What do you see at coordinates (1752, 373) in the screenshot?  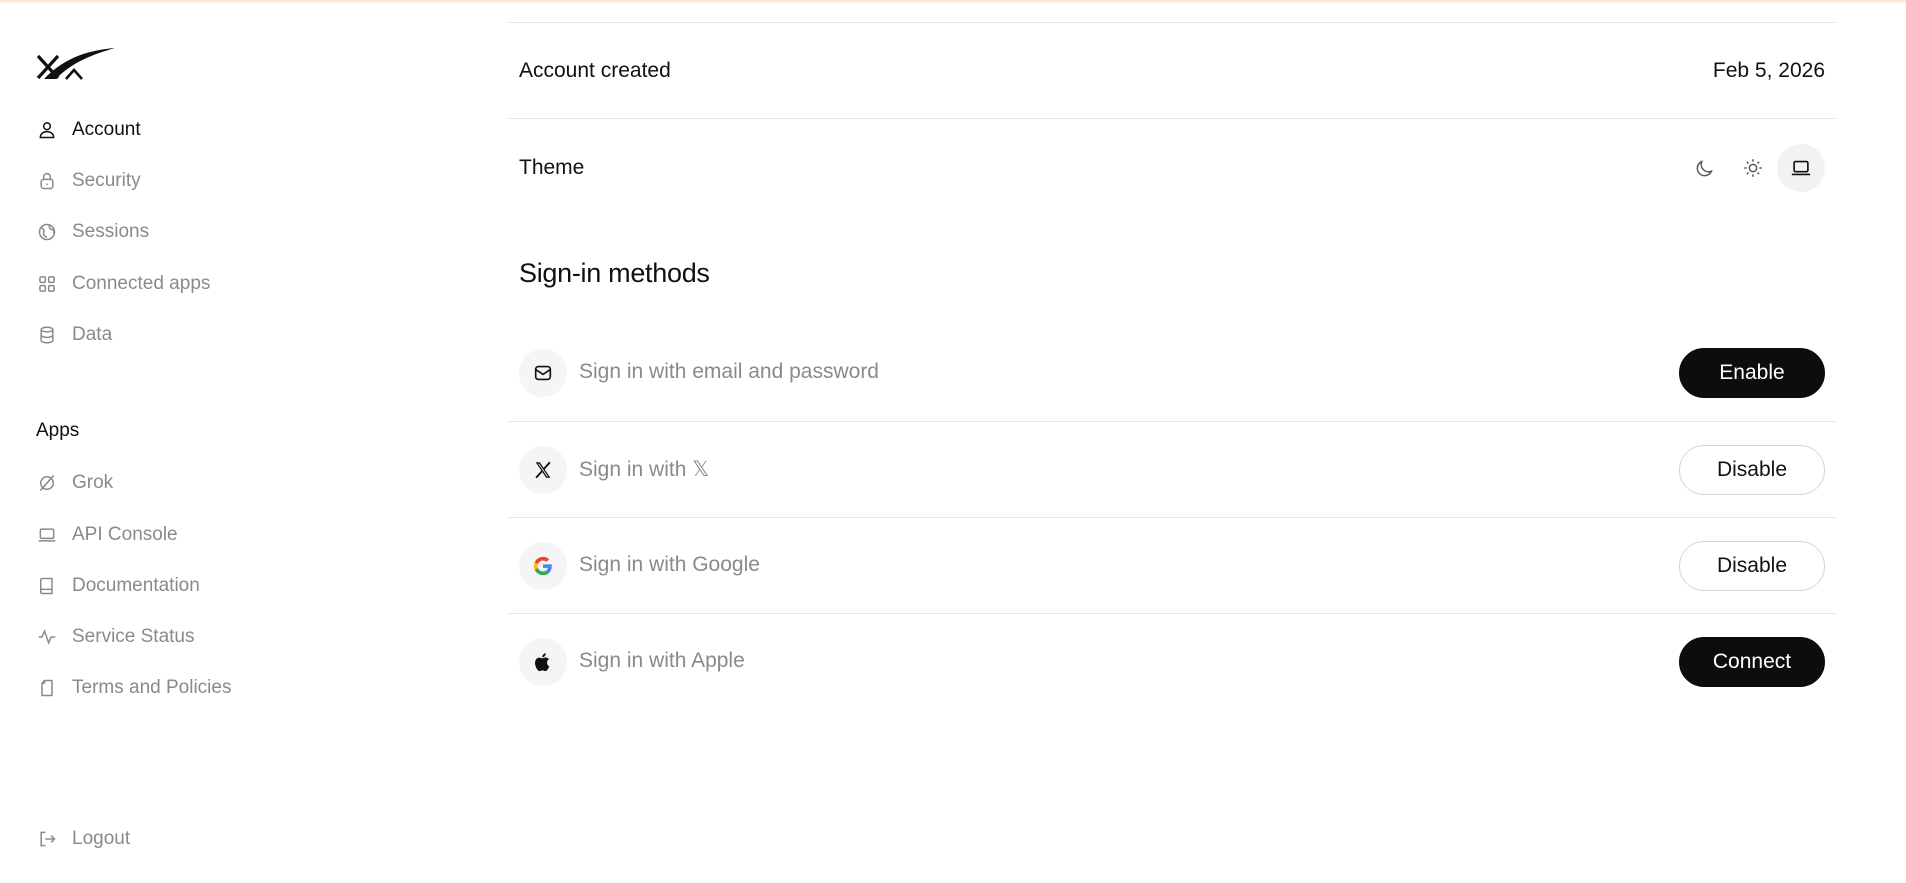 I see `enable-email-button: Enable` at bounding box center [1752, 373].